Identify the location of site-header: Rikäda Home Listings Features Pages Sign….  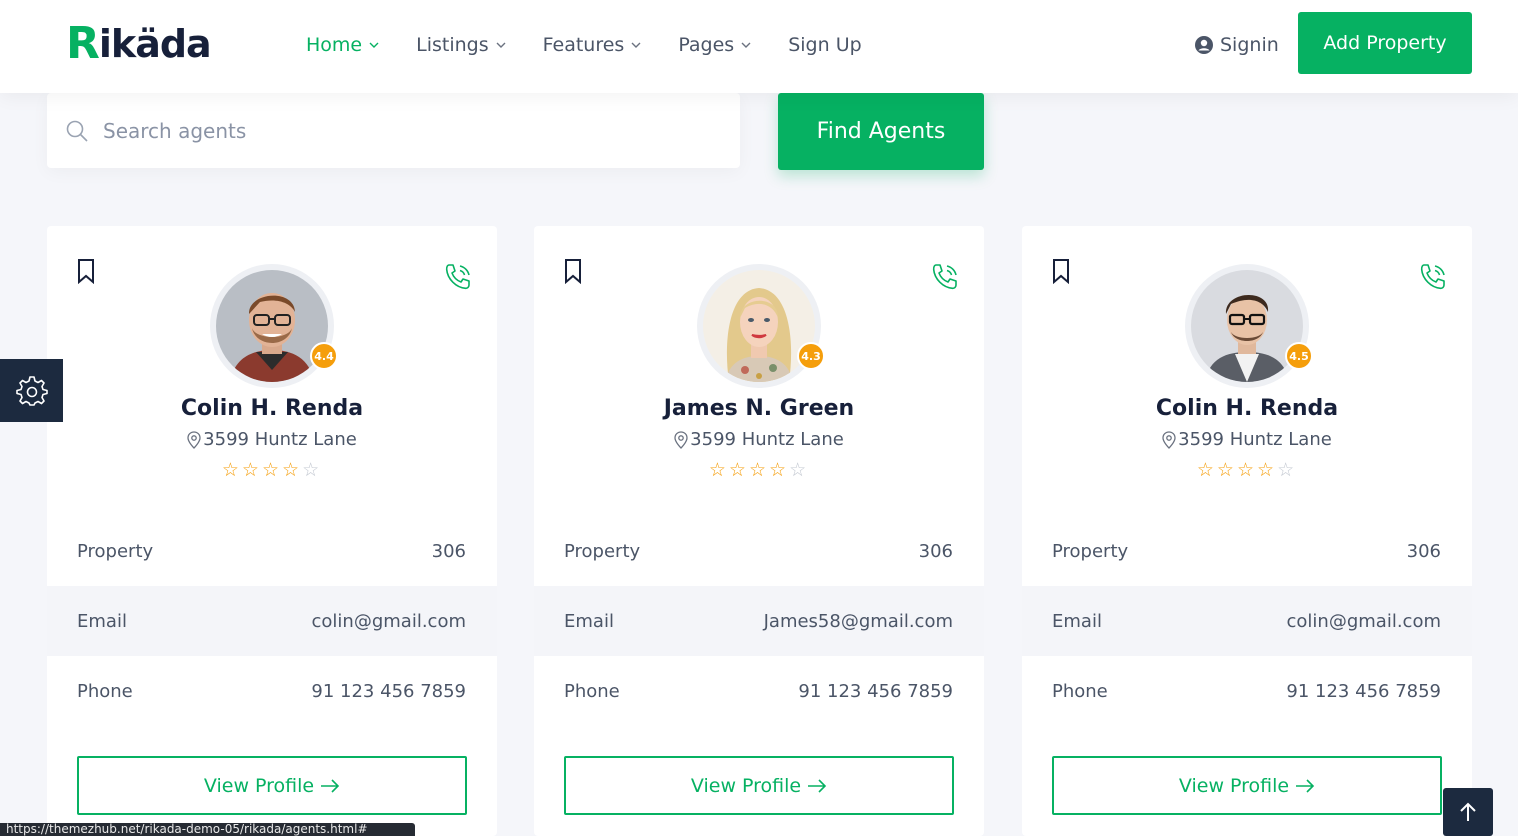
(759, 46).